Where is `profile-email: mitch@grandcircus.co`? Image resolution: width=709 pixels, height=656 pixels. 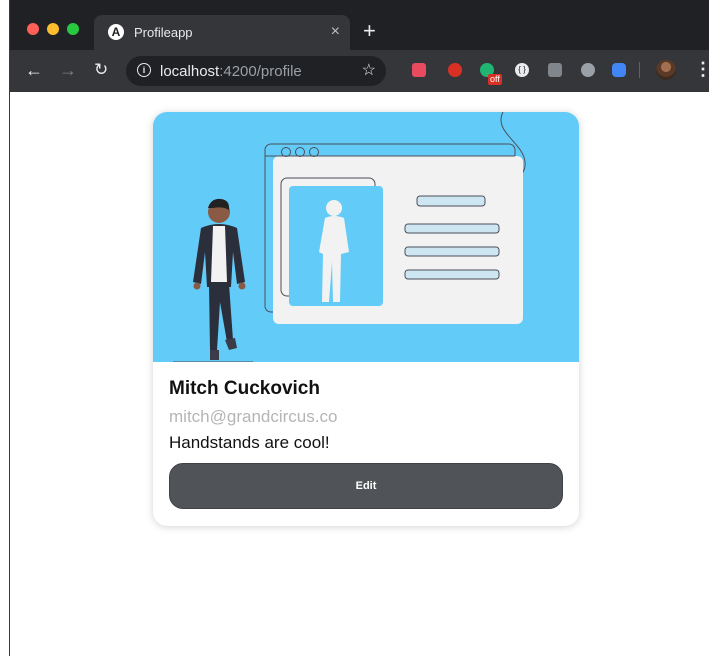
profile-email: mitch@grandcircus.co is located at coordinates (253, 416).